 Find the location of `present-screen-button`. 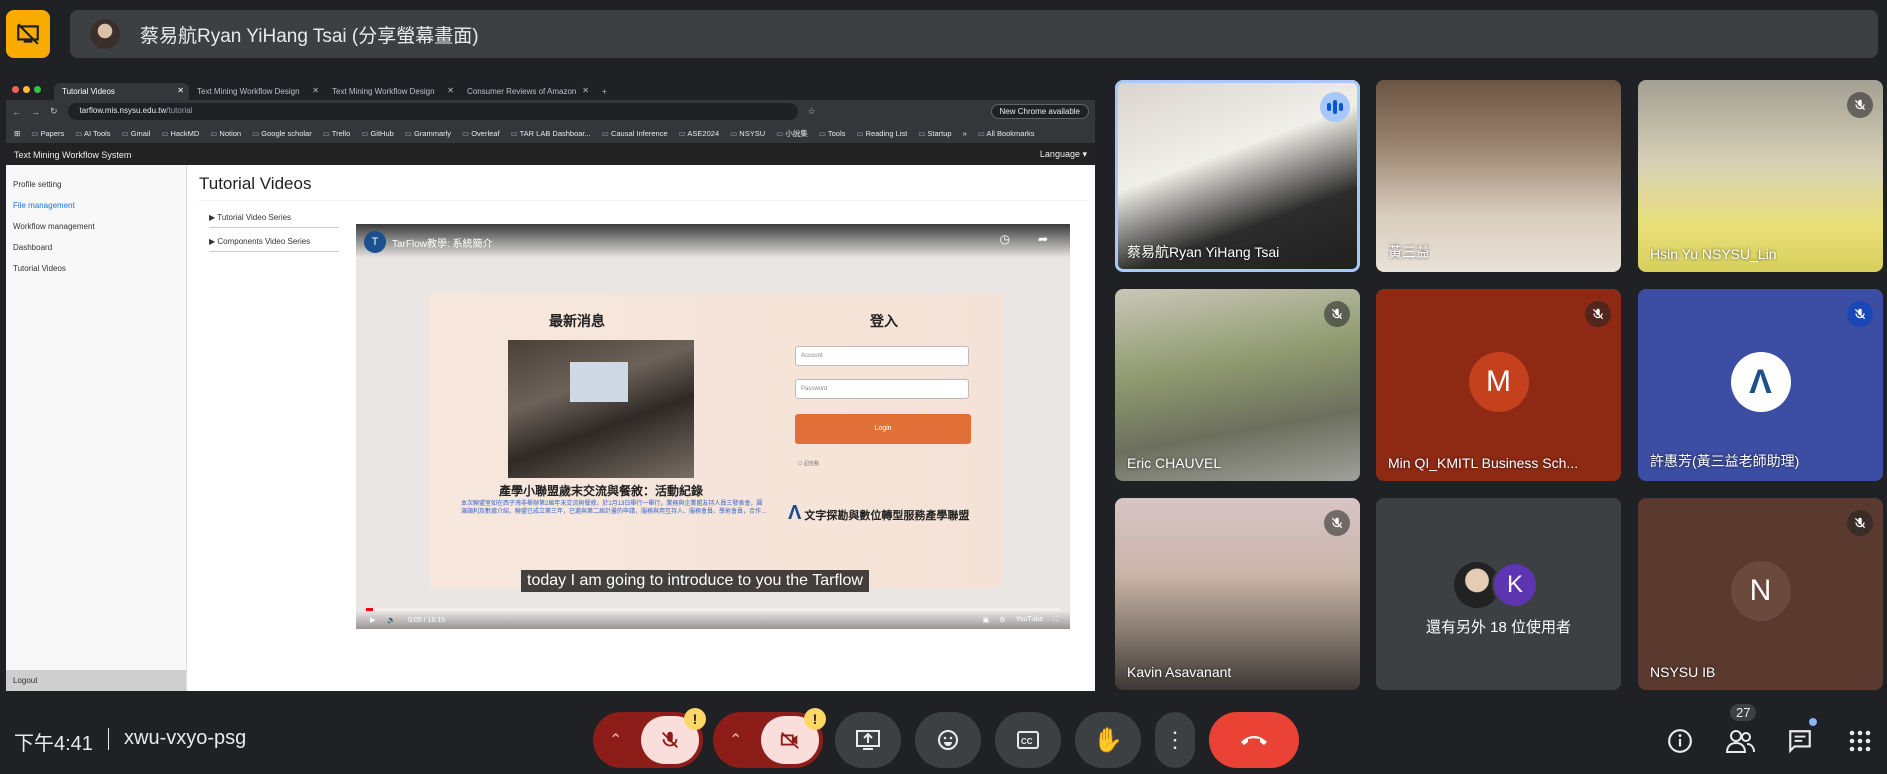

present-screen-button is located at coordinates (868, 740).